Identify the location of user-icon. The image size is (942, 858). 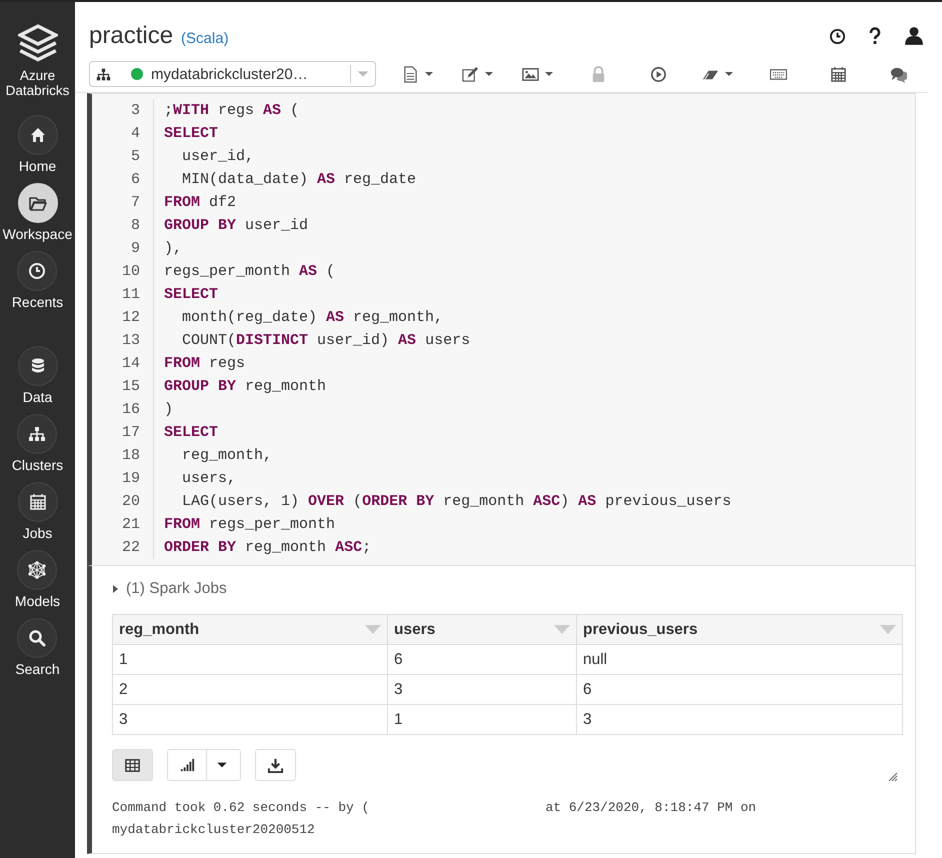
(914, 36).